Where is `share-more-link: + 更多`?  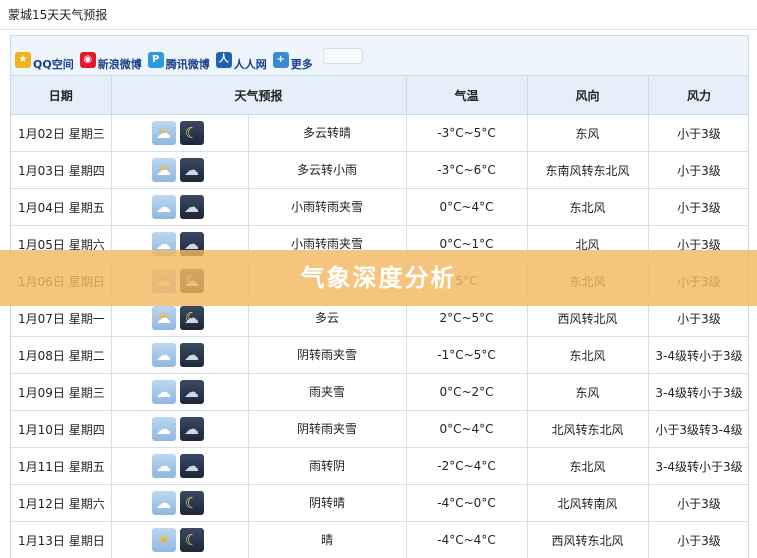
share-more-link: + 更多 is located at coordinates (292, 62).